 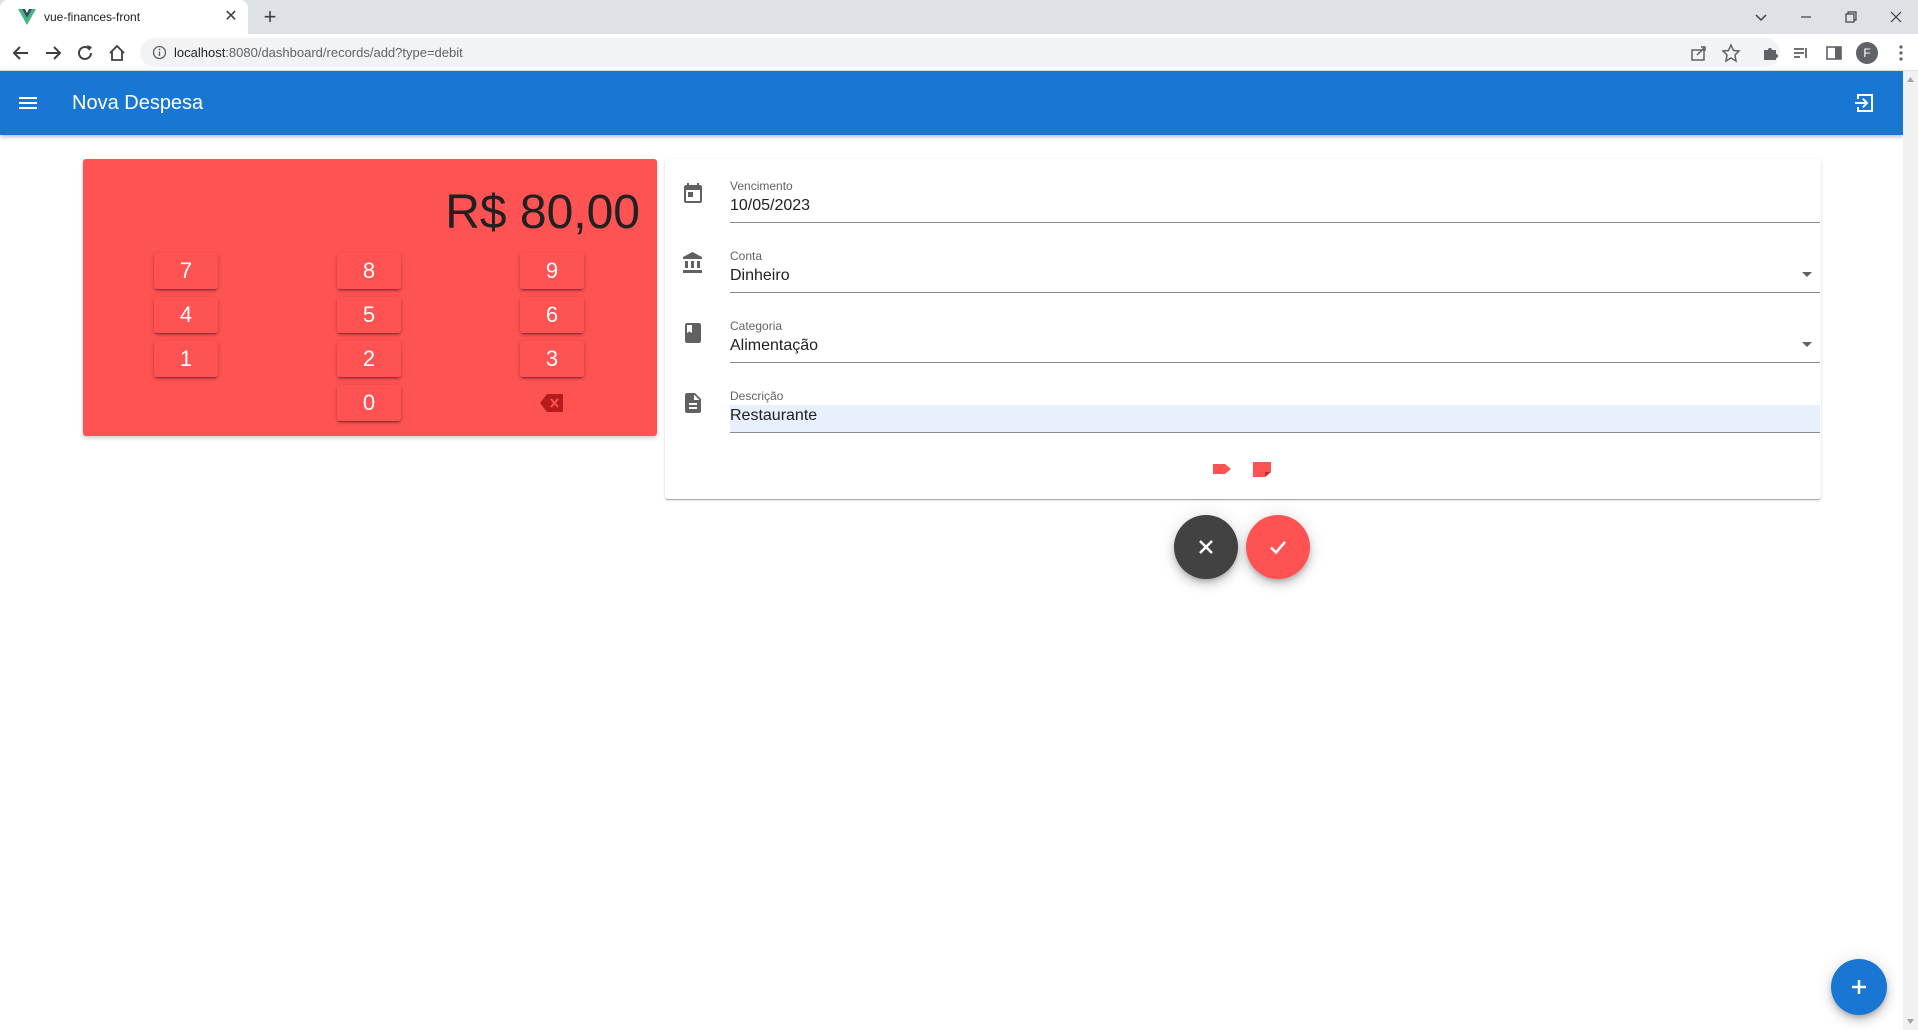 What do you see at coordinates (692, 262) in the screenshot?
I see `bank-icon` at bounding box center [692, 262].